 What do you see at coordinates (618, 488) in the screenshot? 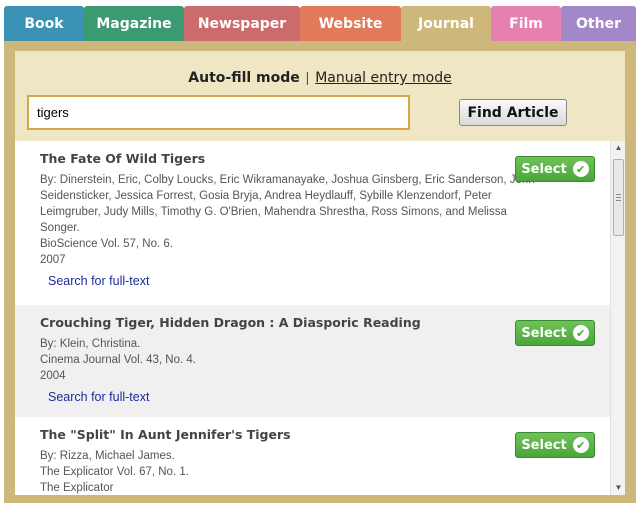
I see `scroll-down-arrow-icon: ▼` at bounding box center [618, 488].